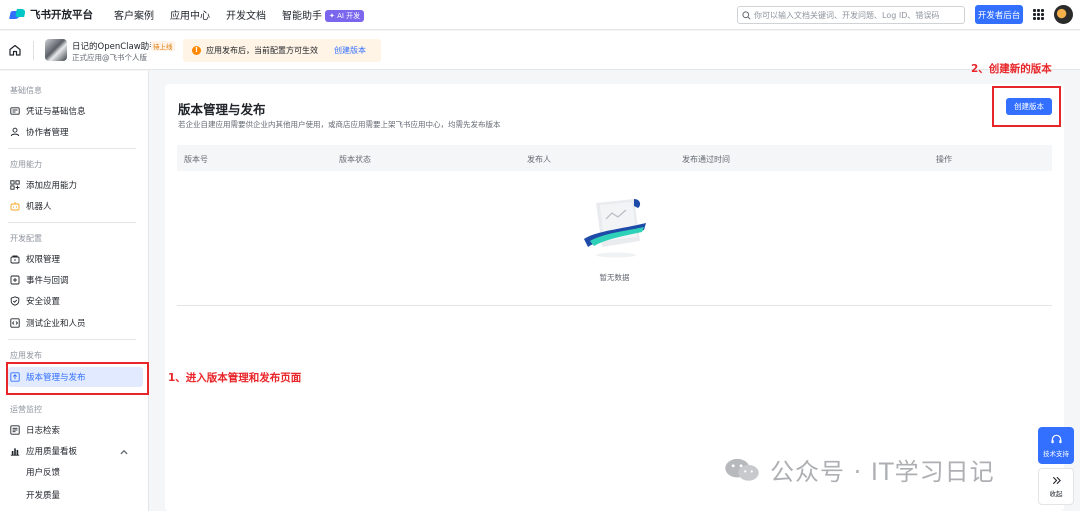  I want to click on app-status-badge: 待上线, so click(163, 46).